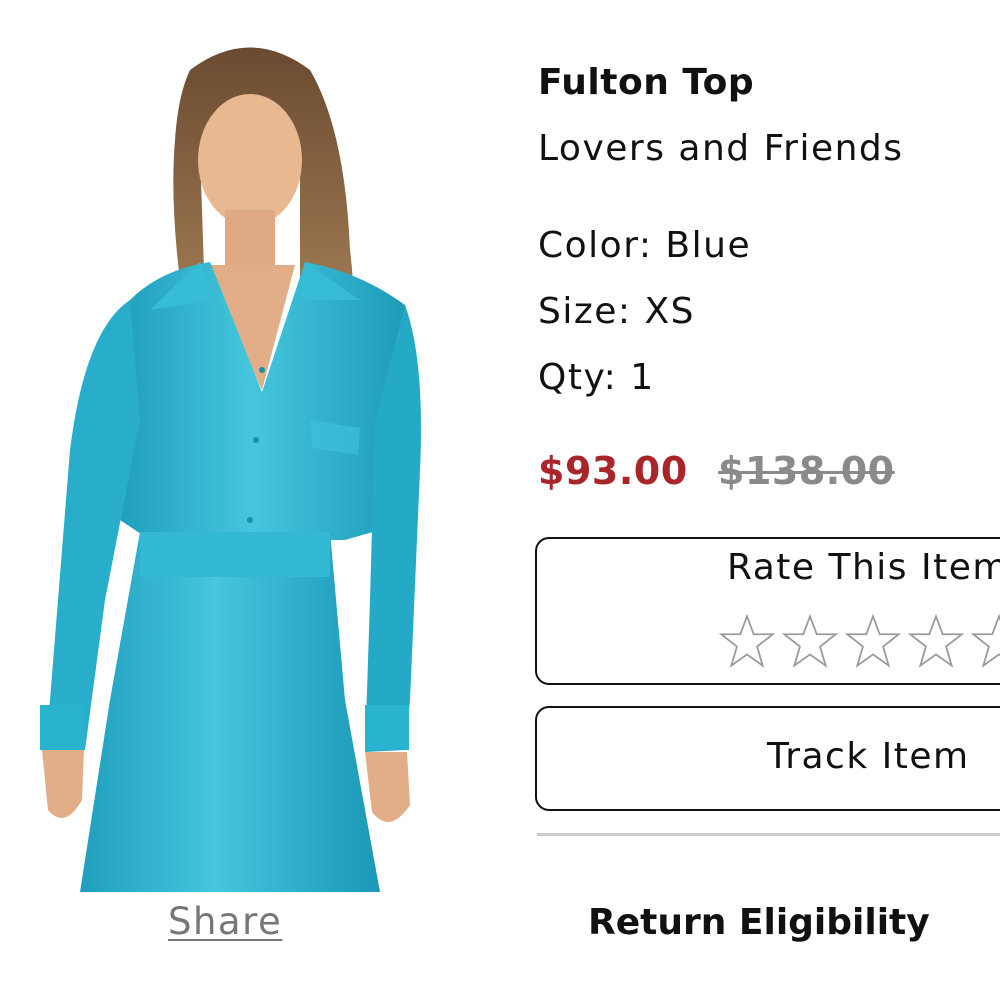 Image resolution: width=1000 pixels, height=1000 pixels. Describe the element at coordinates (646, 82) in the screenshot. I see `product-title: Fulton Top` at that location.